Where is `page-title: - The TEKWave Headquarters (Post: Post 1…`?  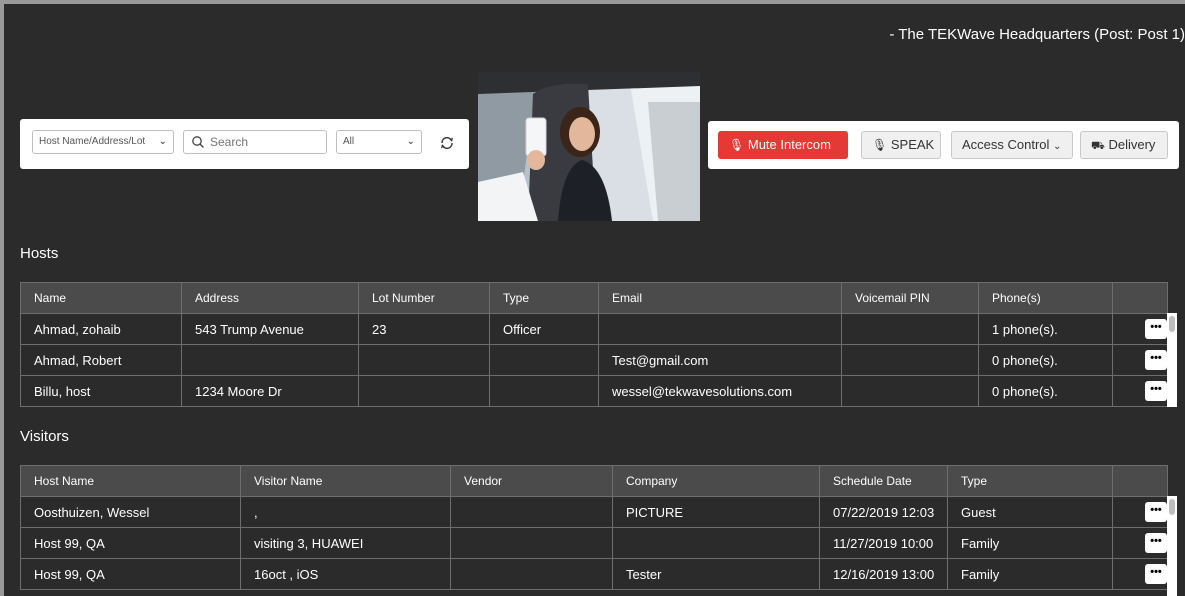
page-title: - The TEKWave Headquarters (Post: Post 1… is located at coordinates (1037, 34).